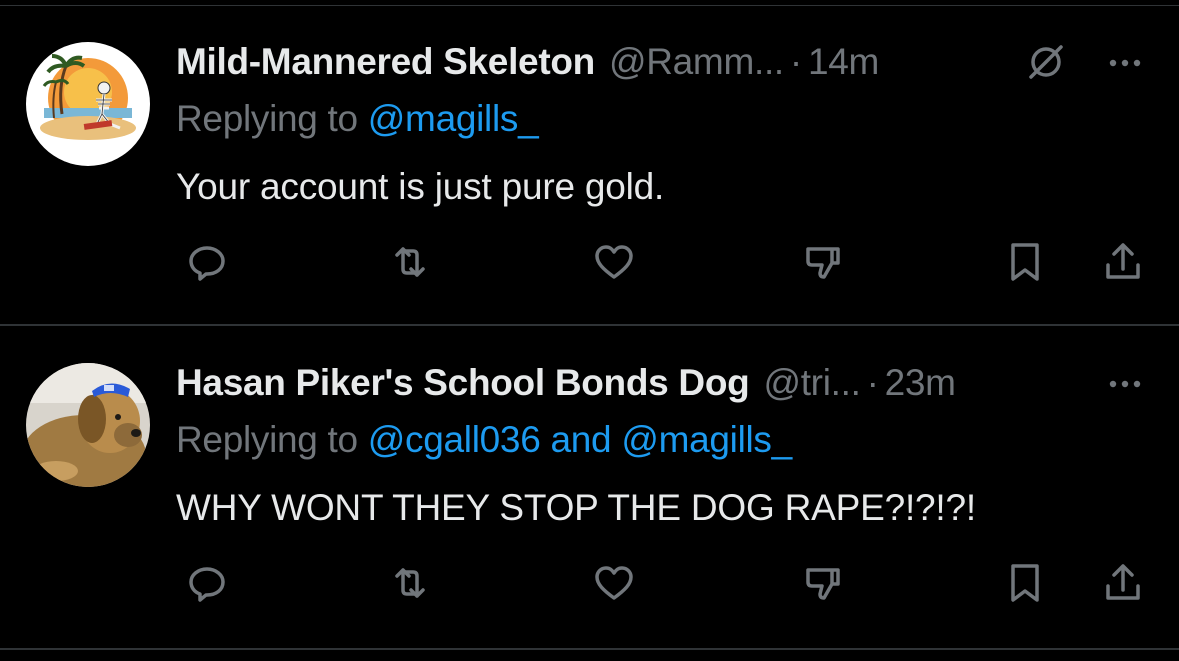  I want to click on timestamp: 14m, so click(843, 62).